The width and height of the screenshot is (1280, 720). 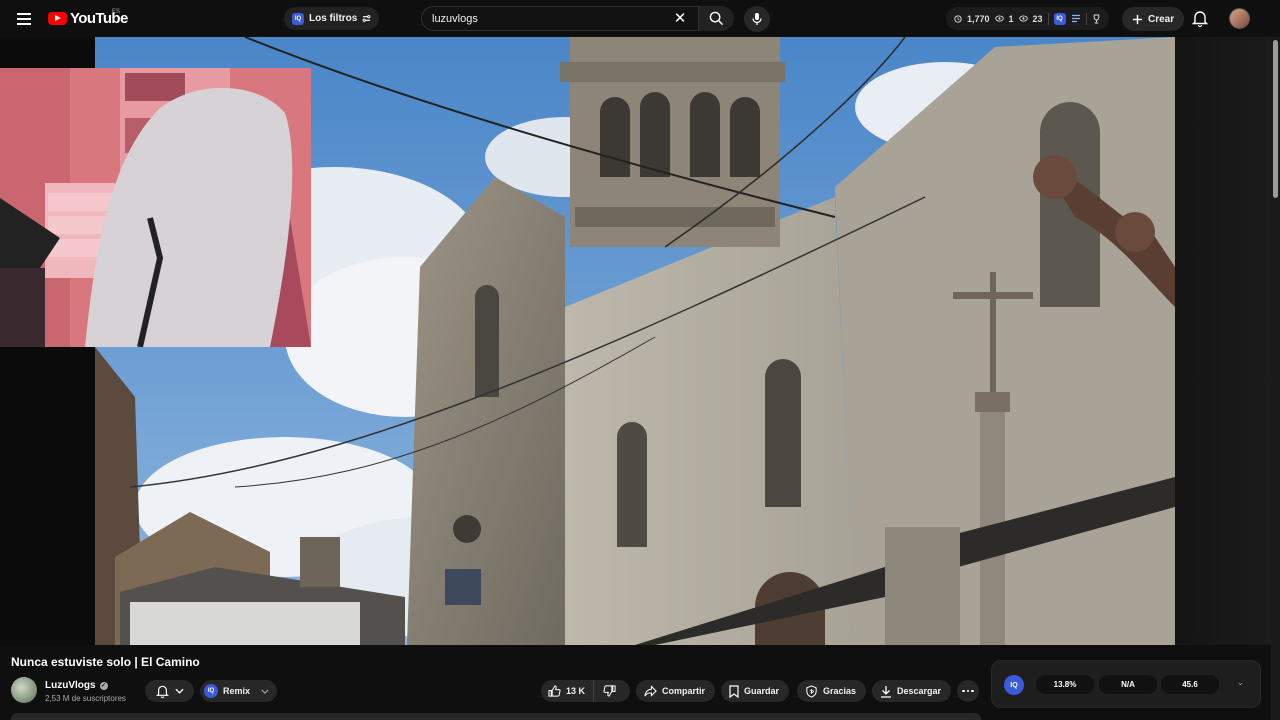 I want to click on facecam-overlay, so click(x=155, y=207).